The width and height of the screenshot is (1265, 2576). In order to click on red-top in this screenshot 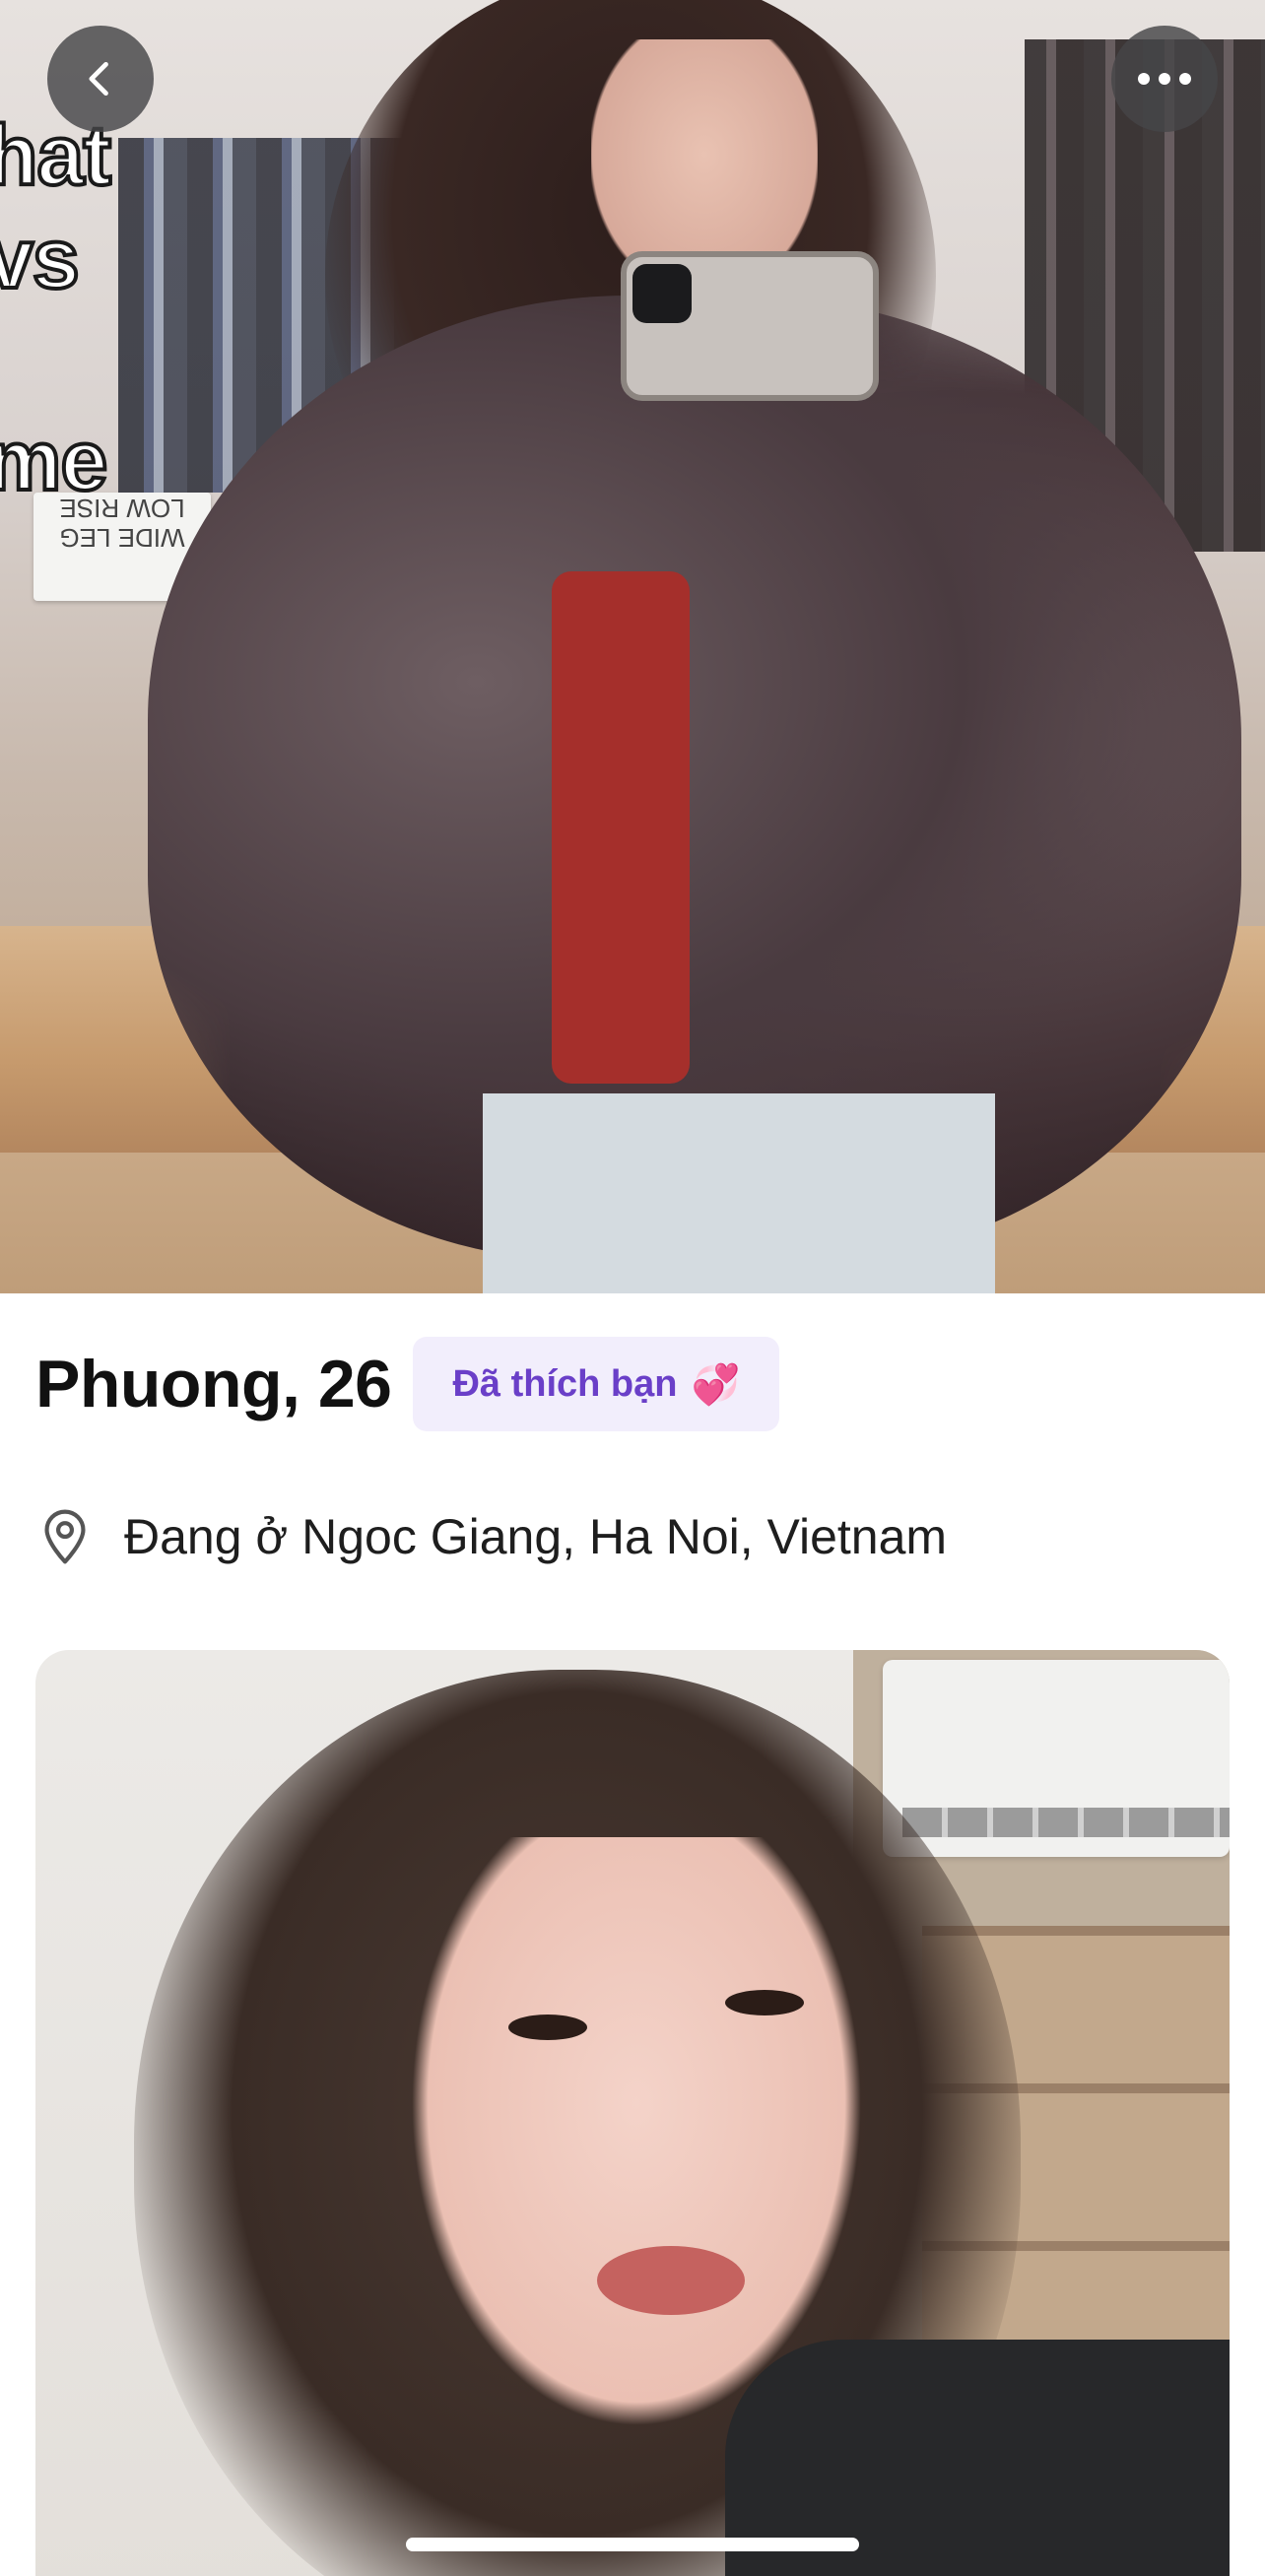, I will do `click(621, 827)`.